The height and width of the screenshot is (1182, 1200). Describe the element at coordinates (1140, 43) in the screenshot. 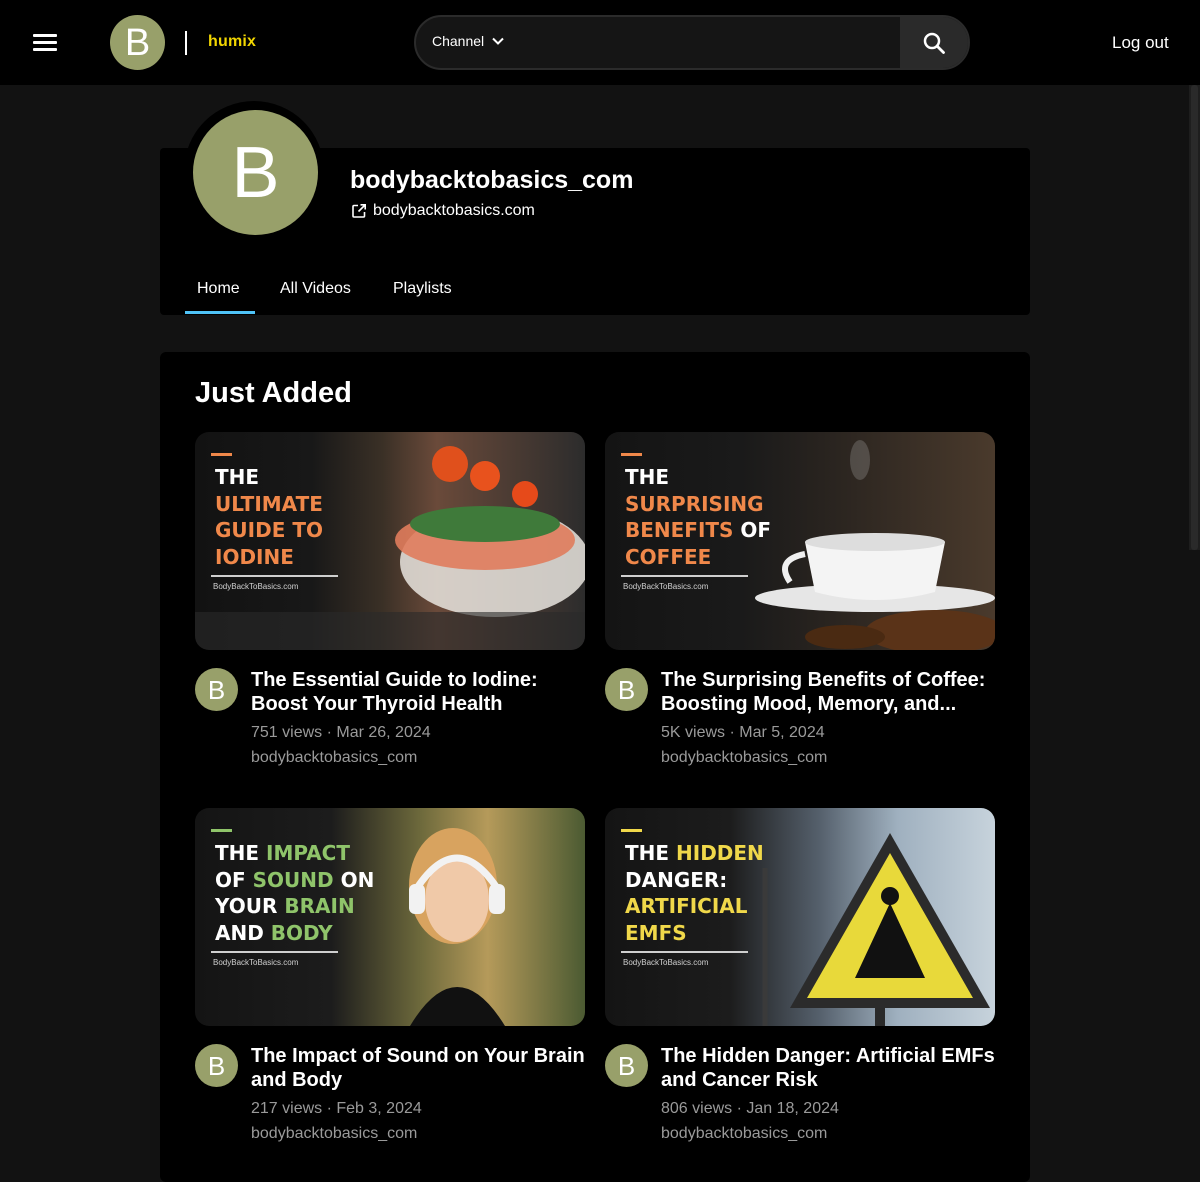

I see `logout-button: Log out` at that location.